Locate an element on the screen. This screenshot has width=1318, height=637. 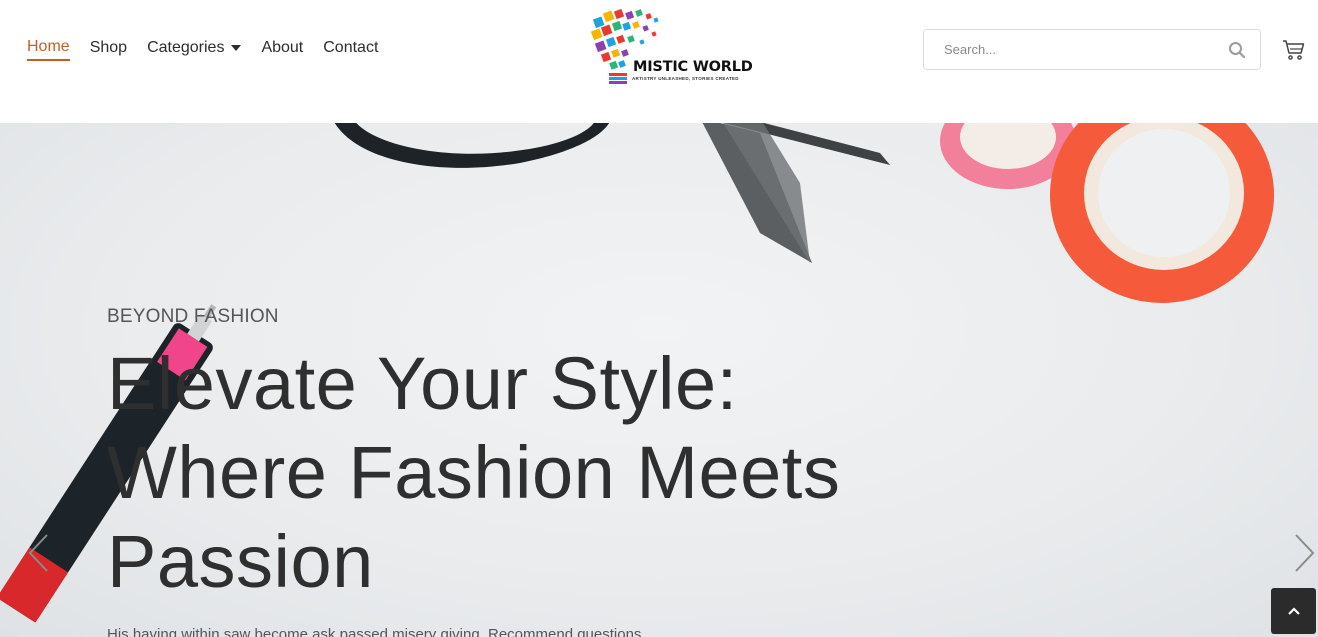
nav-categories-label: Categories is located at coordinates (186, 47).